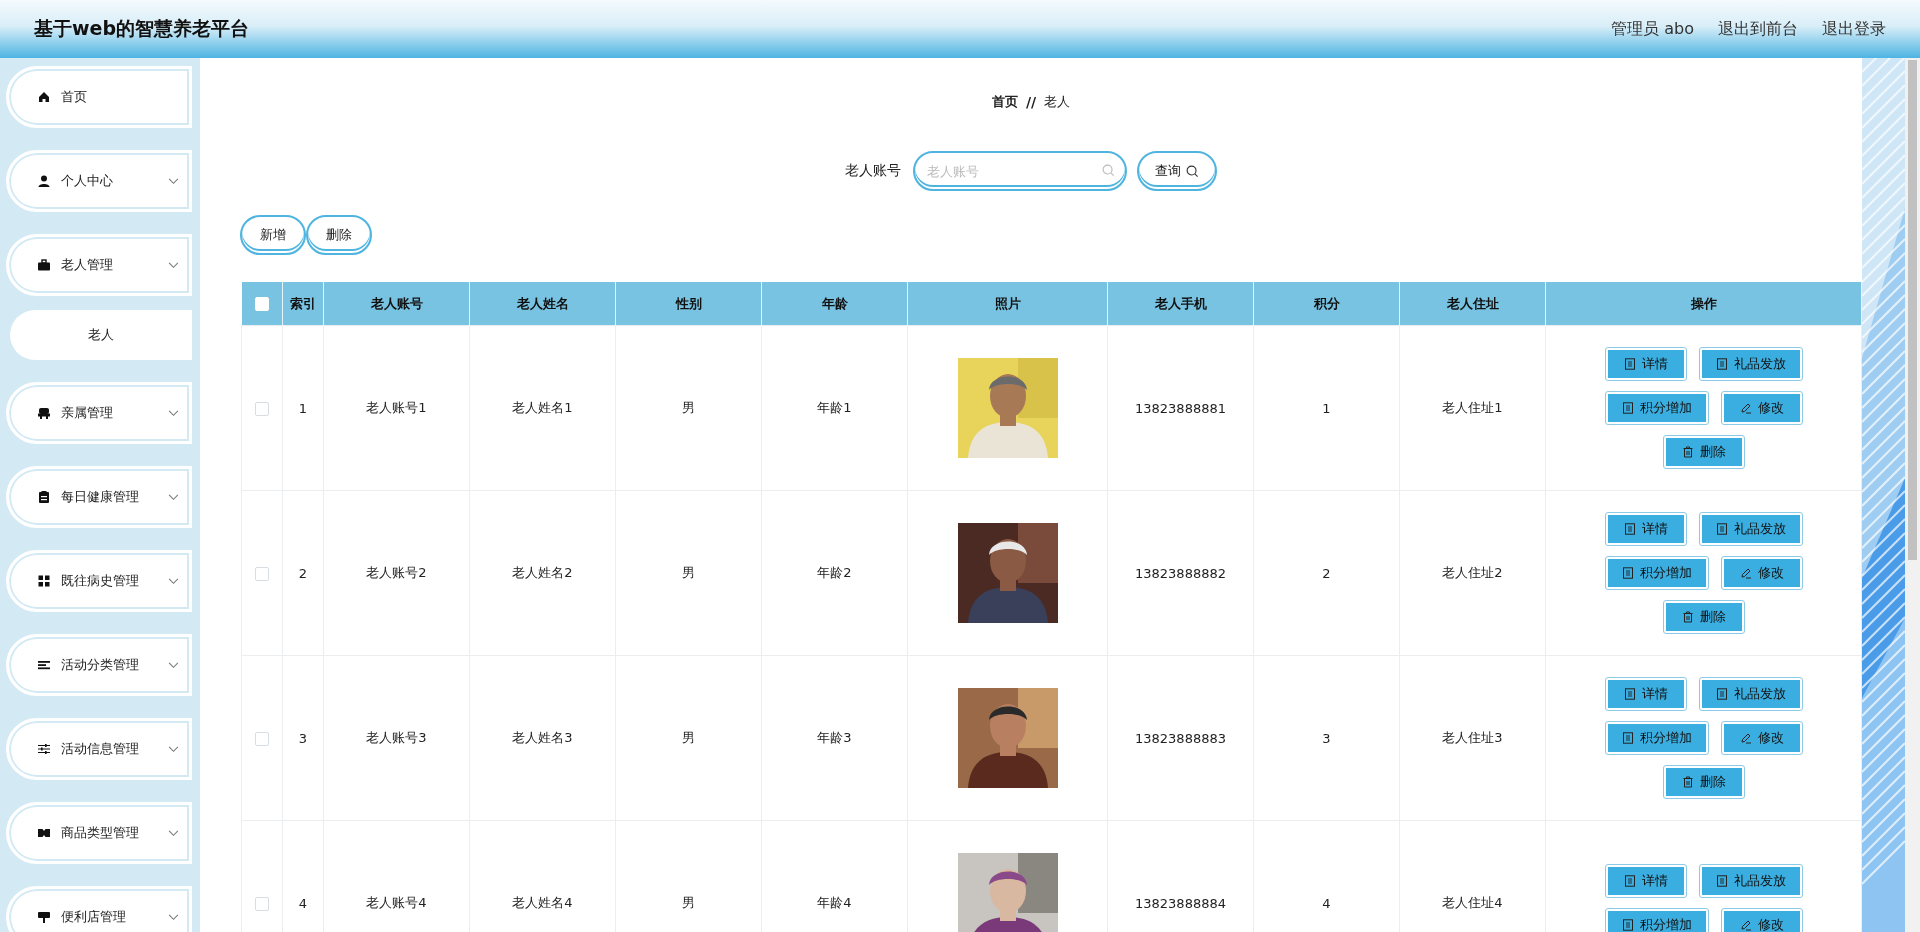 The width and height of the screenshot is (1920, 932). Describe the element at coordinates (261, 304) in the screenshot. I see `select-all-checkbox` at that location.